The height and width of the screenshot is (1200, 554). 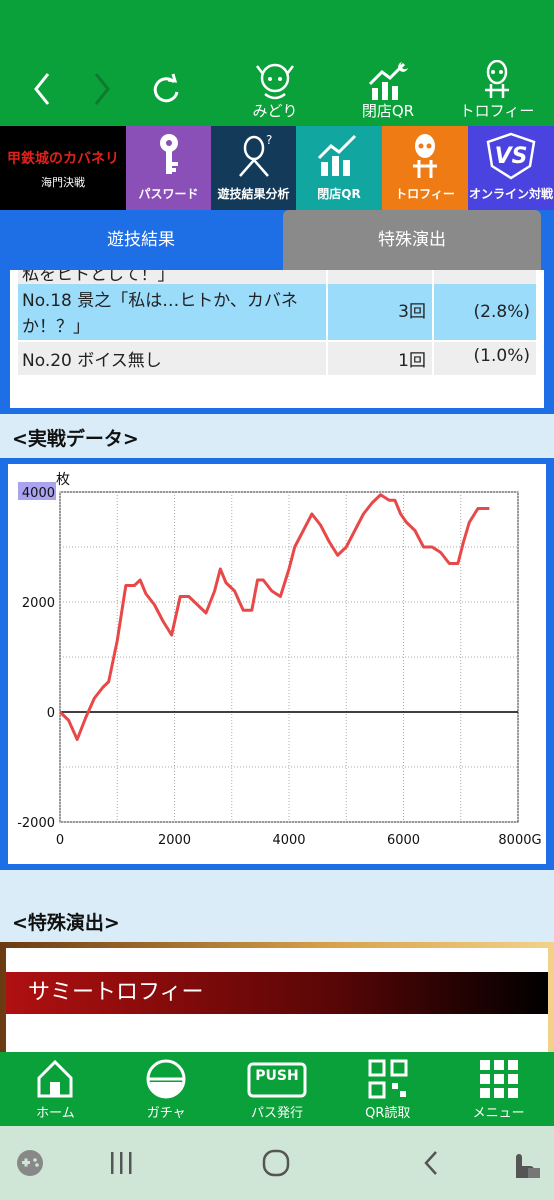 I want to click on special-content: サミートロフィー, so click(x=277, y=1003).